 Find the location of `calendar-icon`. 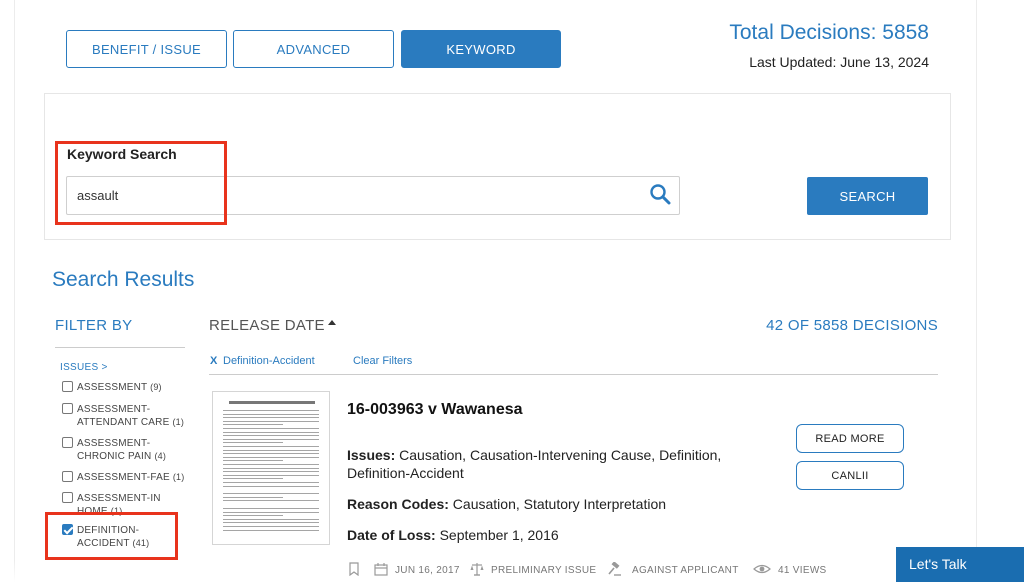

calendar-icon is located at coordinates (381, 569).